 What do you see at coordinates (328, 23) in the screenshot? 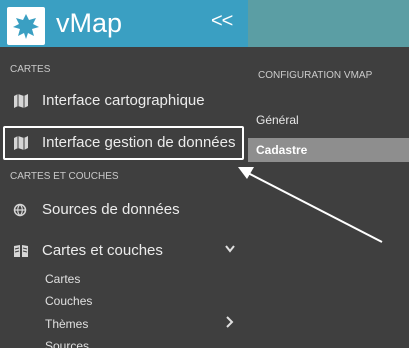
I see `top-bar` at bounding box center [328, 23].